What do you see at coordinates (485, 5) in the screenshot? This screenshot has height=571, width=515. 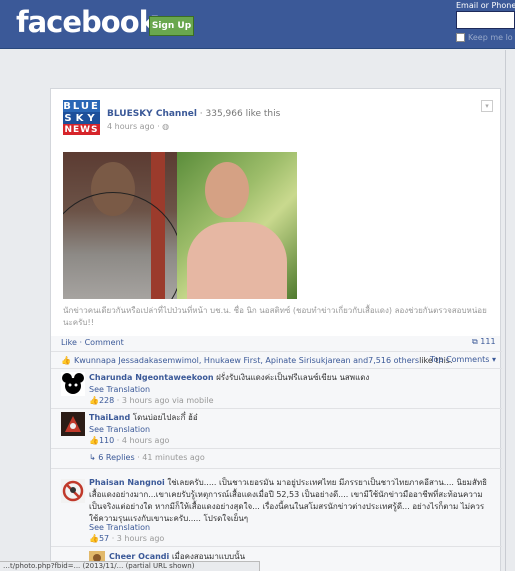 I see `email-label: Email or Phone` at bounding box center [485, 5].